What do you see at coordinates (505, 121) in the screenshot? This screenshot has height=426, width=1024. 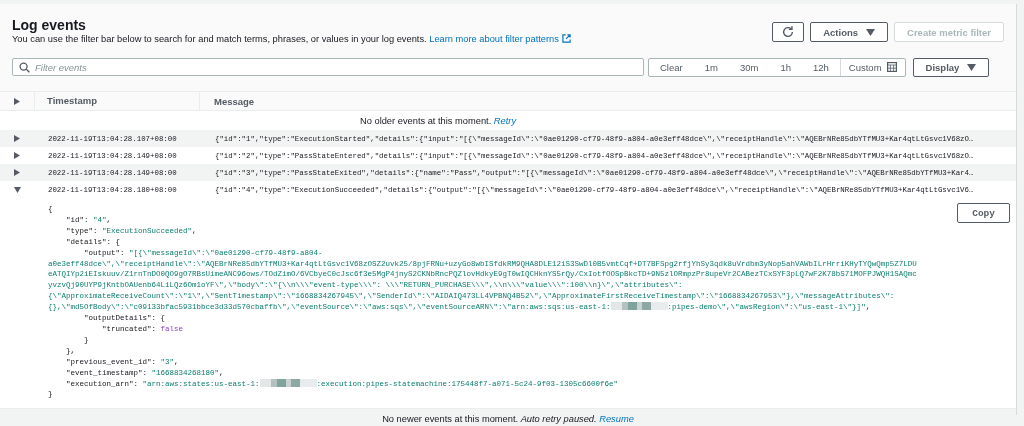 I see `retry-link: Retry` at bounding box center [505, 121].